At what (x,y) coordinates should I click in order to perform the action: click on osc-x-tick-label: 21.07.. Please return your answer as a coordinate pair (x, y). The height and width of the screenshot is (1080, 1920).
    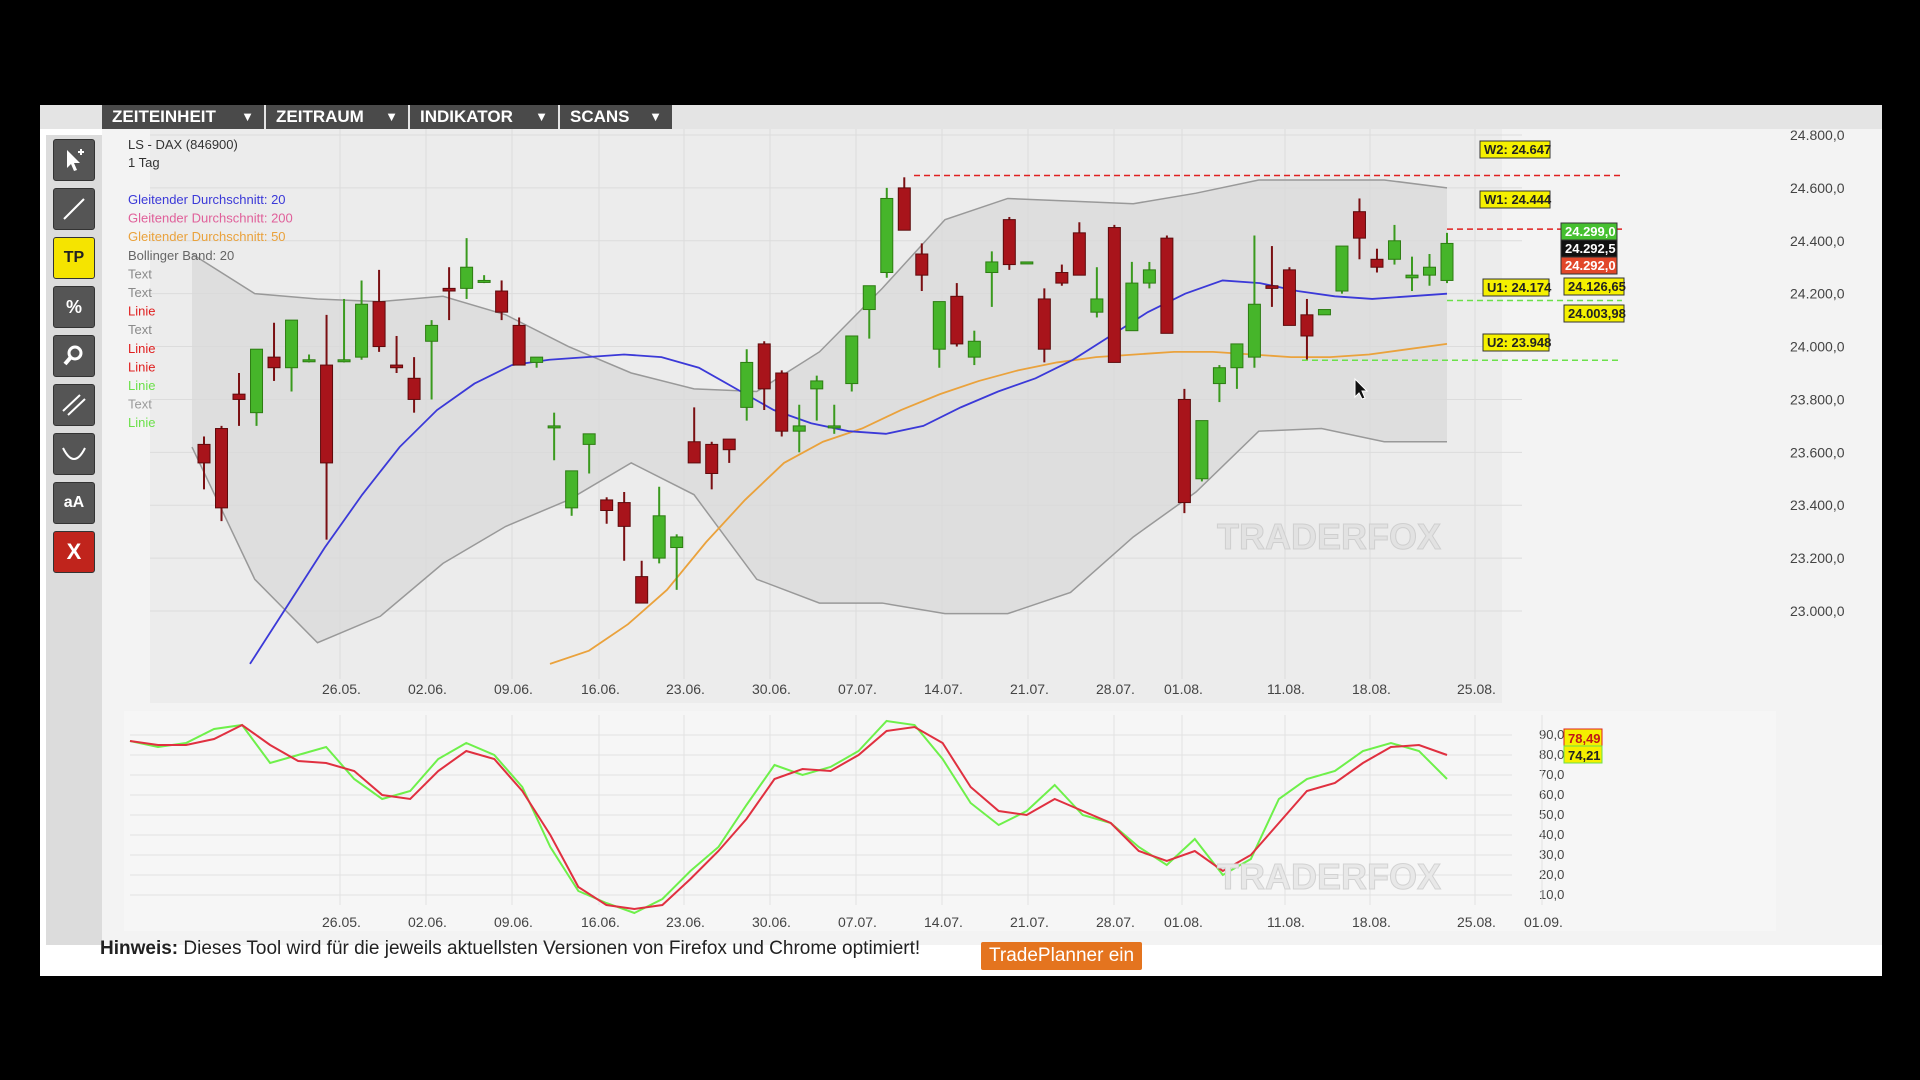
    Looking at the image, I should click on (1029, 922).